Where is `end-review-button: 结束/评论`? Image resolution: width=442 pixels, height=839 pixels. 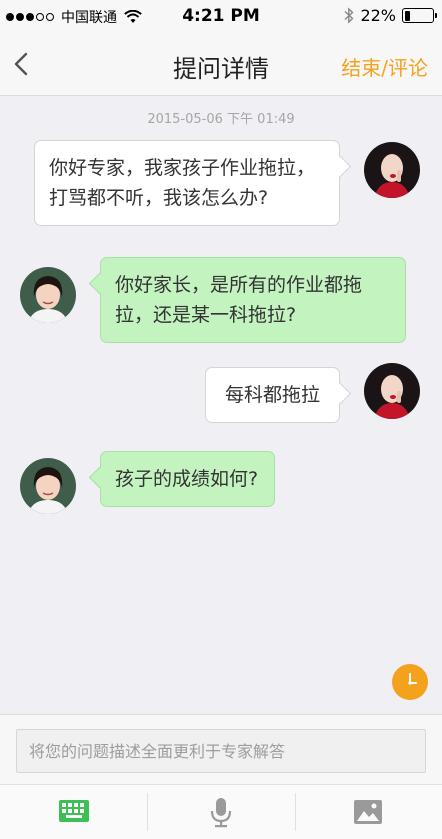
end-review-button: 结束/评论 is located at coordinates (384, 66).